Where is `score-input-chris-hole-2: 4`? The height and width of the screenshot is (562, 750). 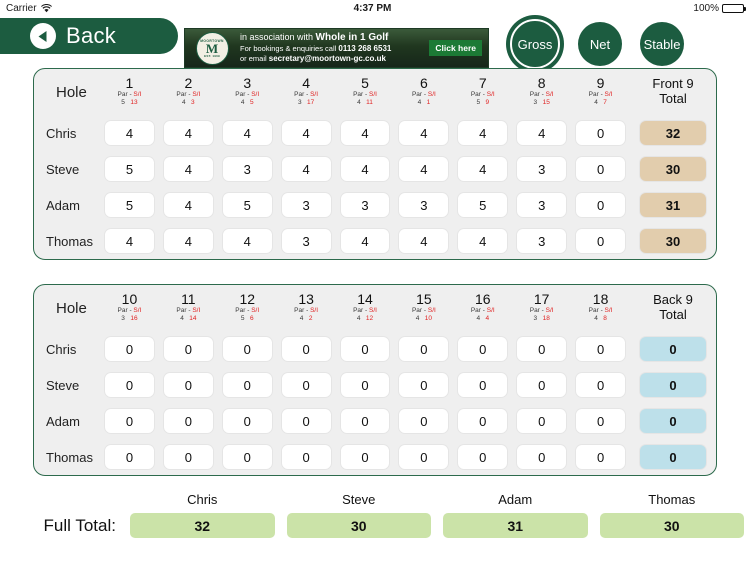 score-input-chris-hole-2: 4 is located at coordinates (188, 133).